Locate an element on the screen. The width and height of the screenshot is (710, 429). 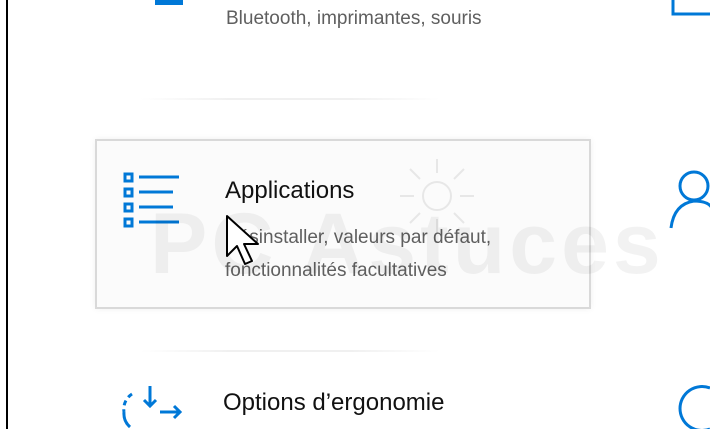
tile-ease-of-access-title: Options d’ergonomie is located at coordinates (334, 402).